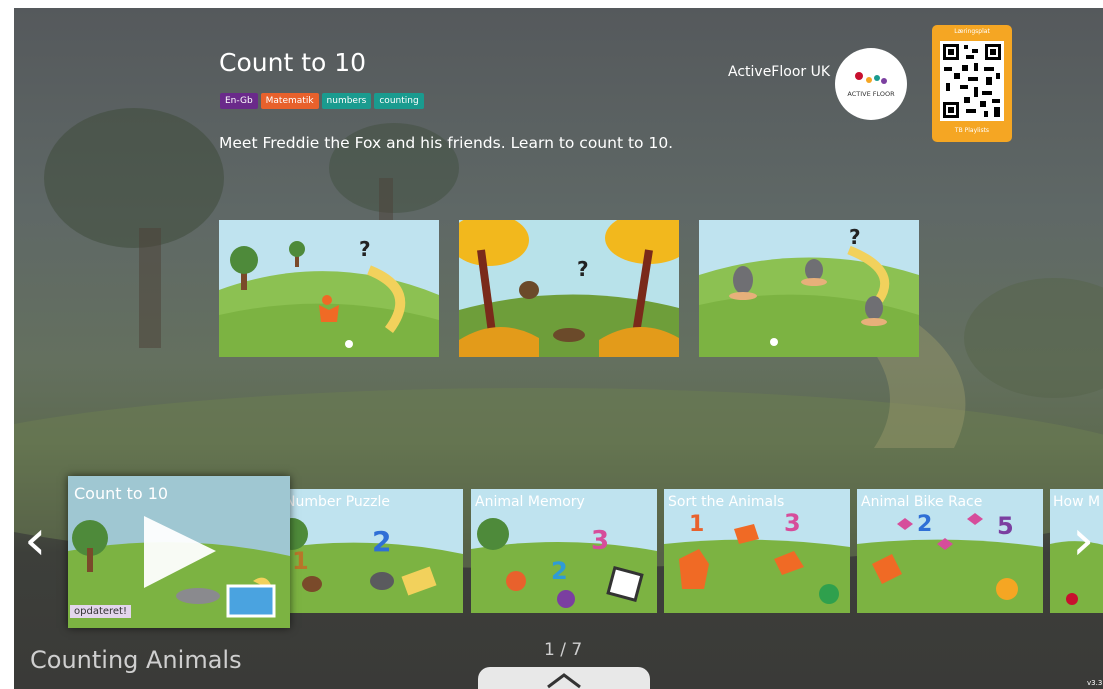 The image size is (1103, 689). I want to click on tag-subject: Matematik, so click(289, 101).